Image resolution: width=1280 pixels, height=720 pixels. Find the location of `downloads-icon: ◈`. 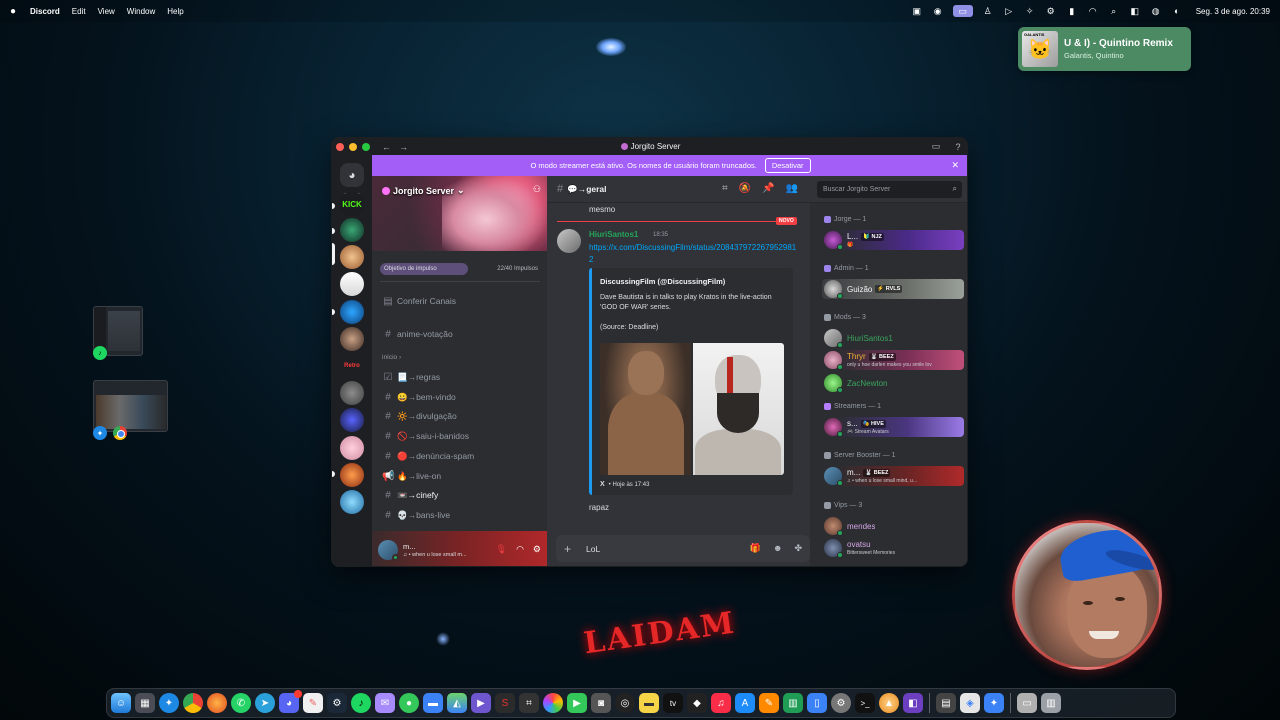

downloads-icon: ◈ is located at coordinates (970, 703).